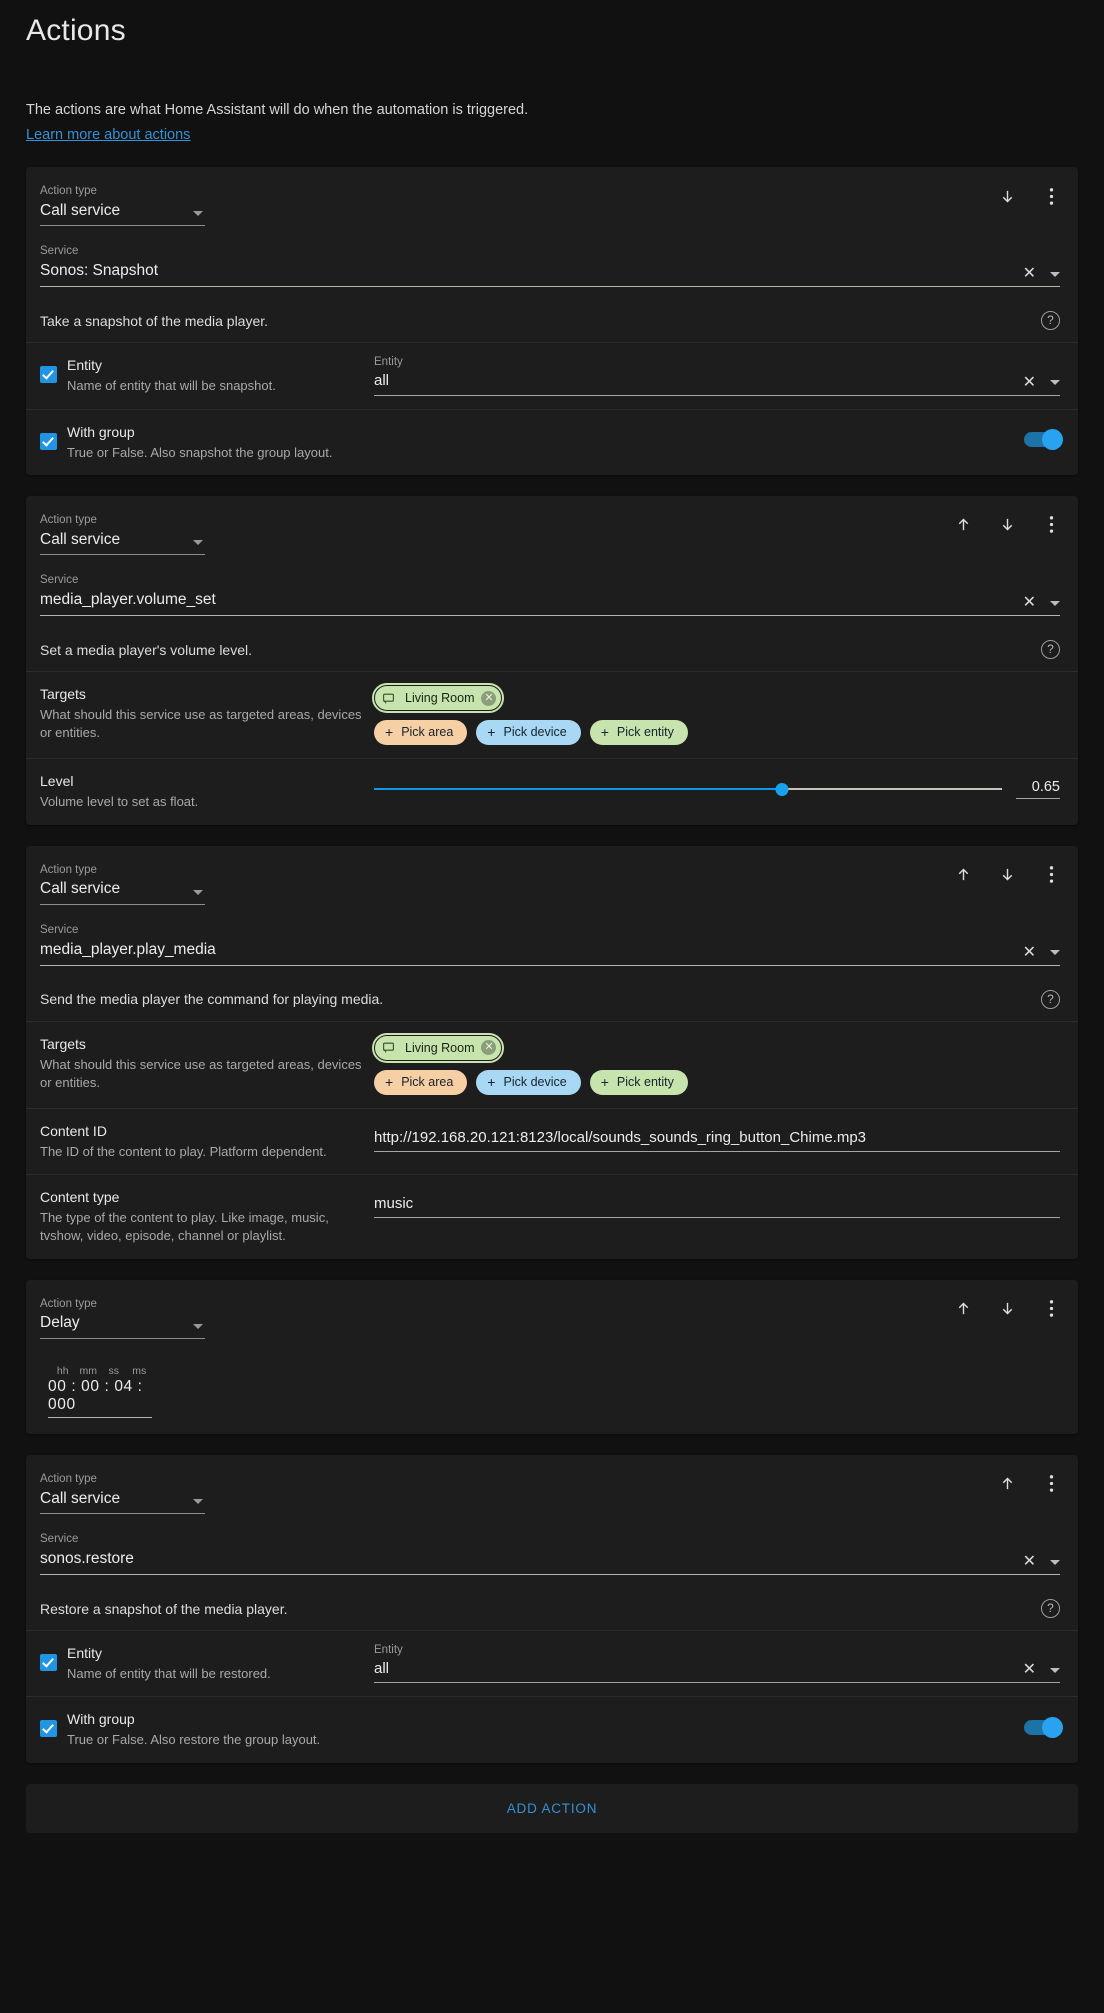 The height and width of the screenshot is (2013, 1104). I want to click on level-slider-wrap: 0.65, so click(717, 789).